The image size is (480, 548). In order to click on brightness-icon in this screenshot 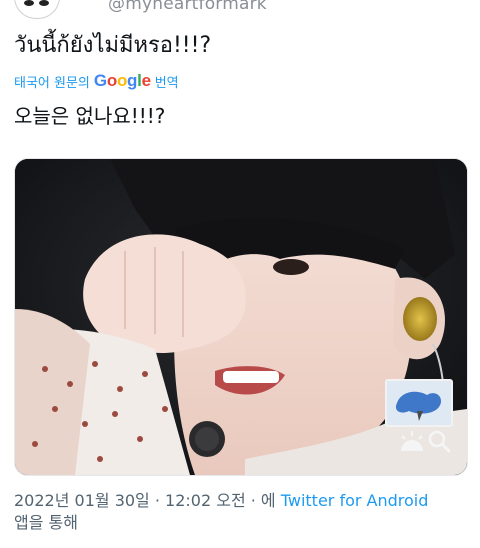, I will do `click(412, 441)`.